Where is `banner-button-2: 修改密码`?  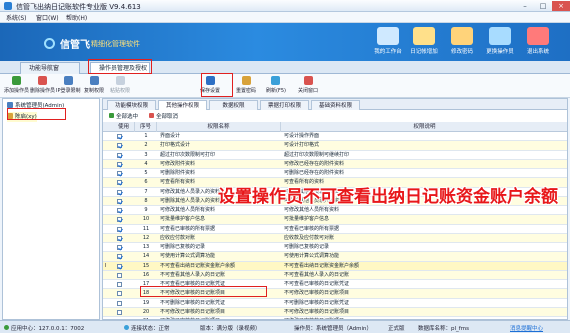
banner-button-2: 修改密码 is located at coordinates (462, 42).